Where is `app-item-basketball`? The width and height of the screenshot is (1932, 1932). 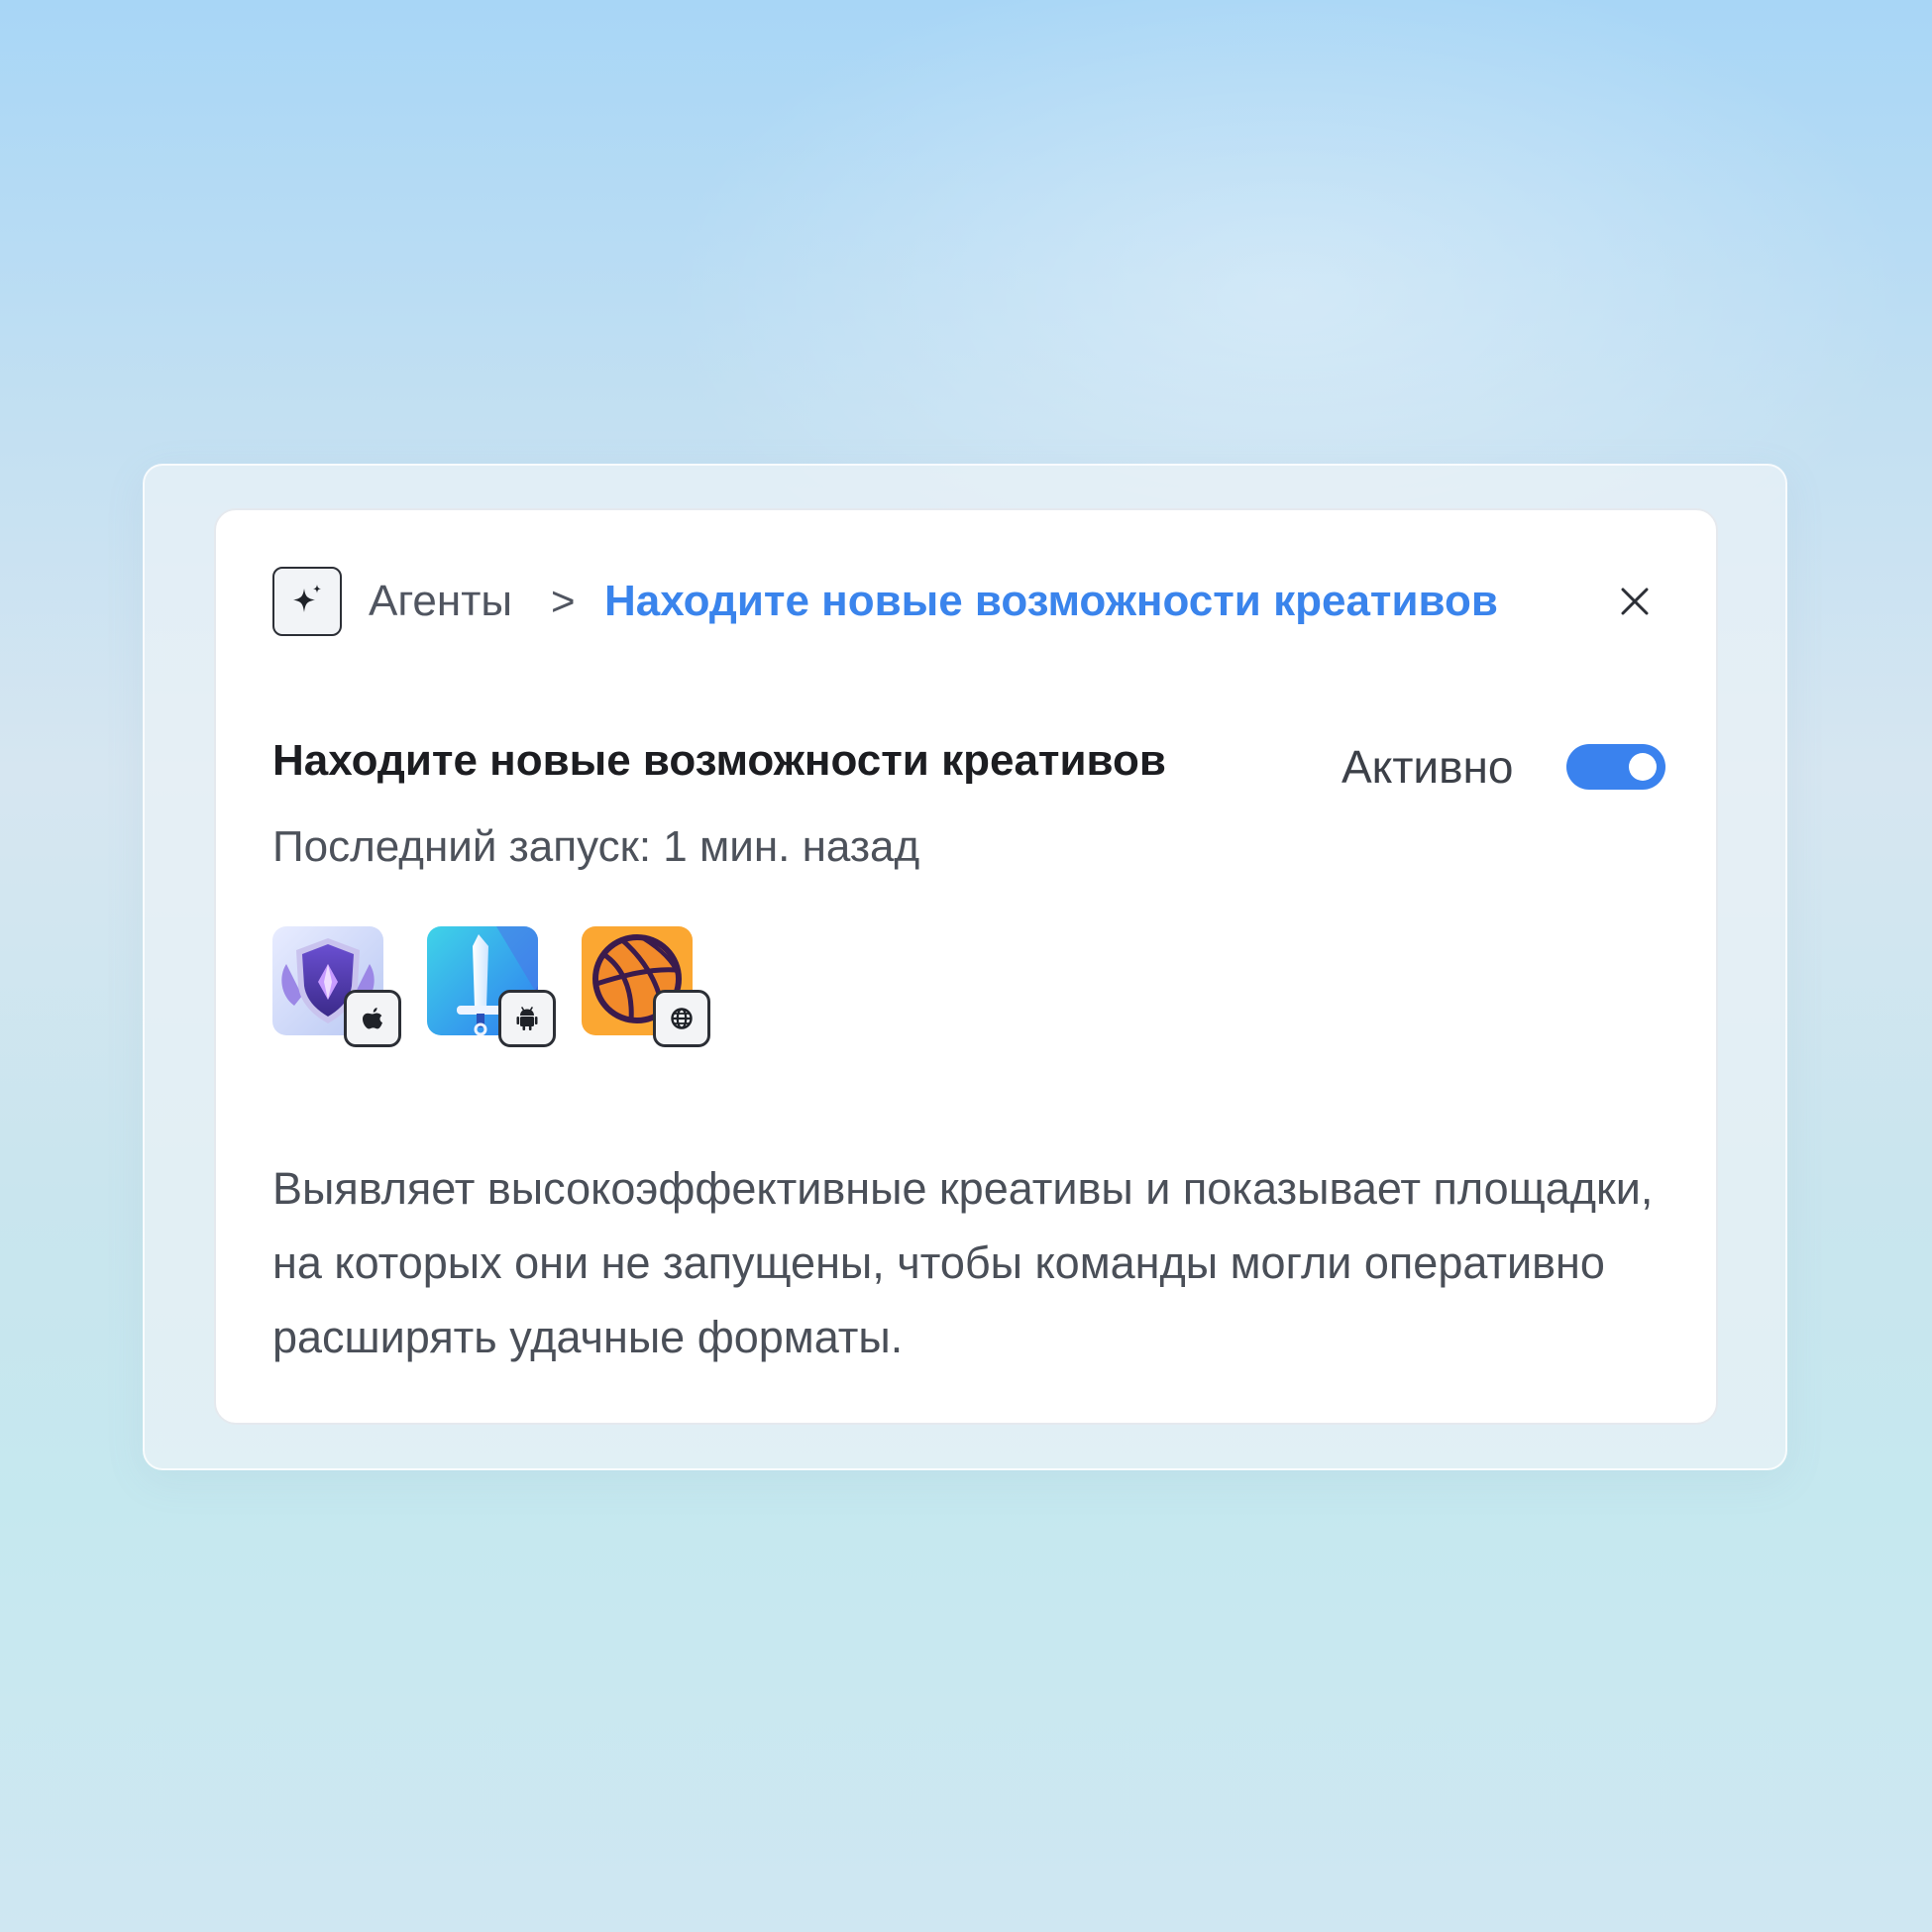 app-item-basketball is located at coordinates (647, 990).